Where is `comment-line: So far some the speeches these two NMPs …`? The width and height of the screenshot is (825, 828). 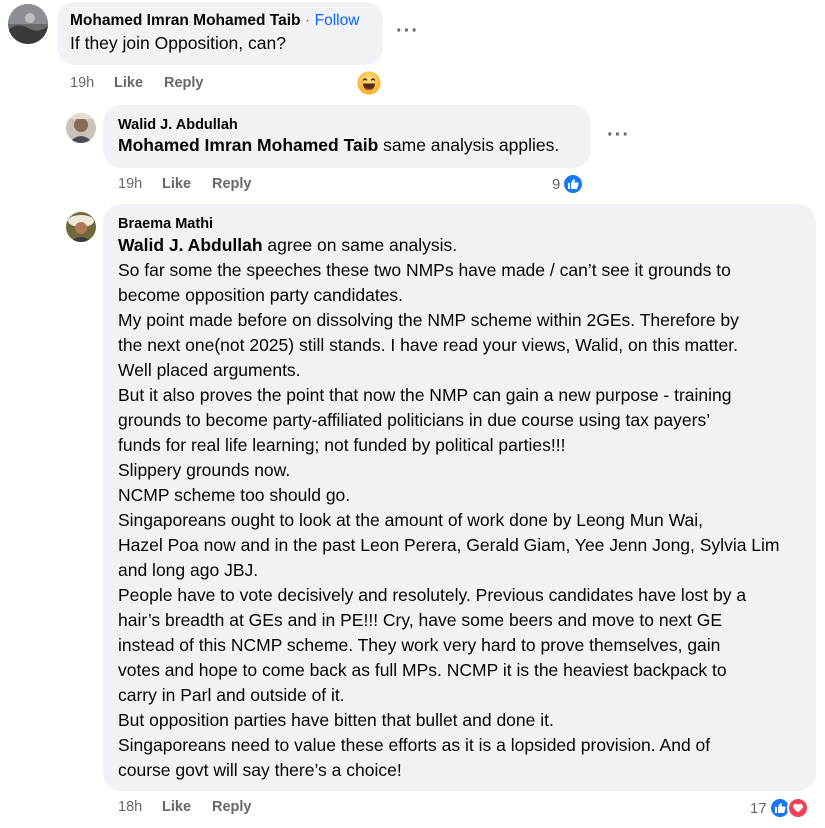
comment-line: So far some the speeches these two NMPs … is located at coordinates (424, 270).